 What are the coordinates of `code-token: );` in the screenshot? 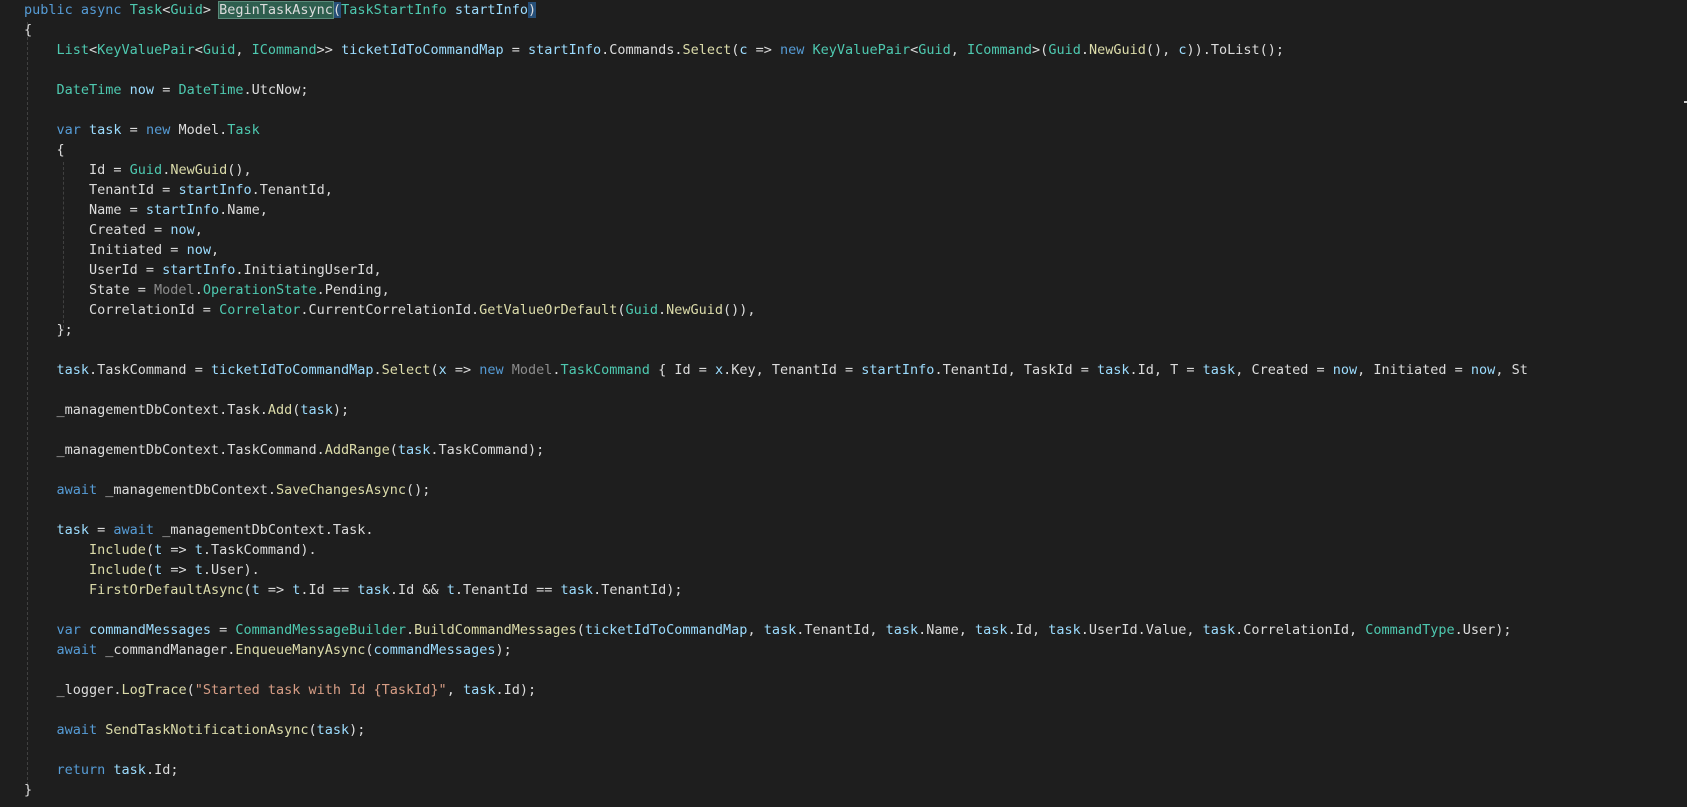 It's located at (357, 730).